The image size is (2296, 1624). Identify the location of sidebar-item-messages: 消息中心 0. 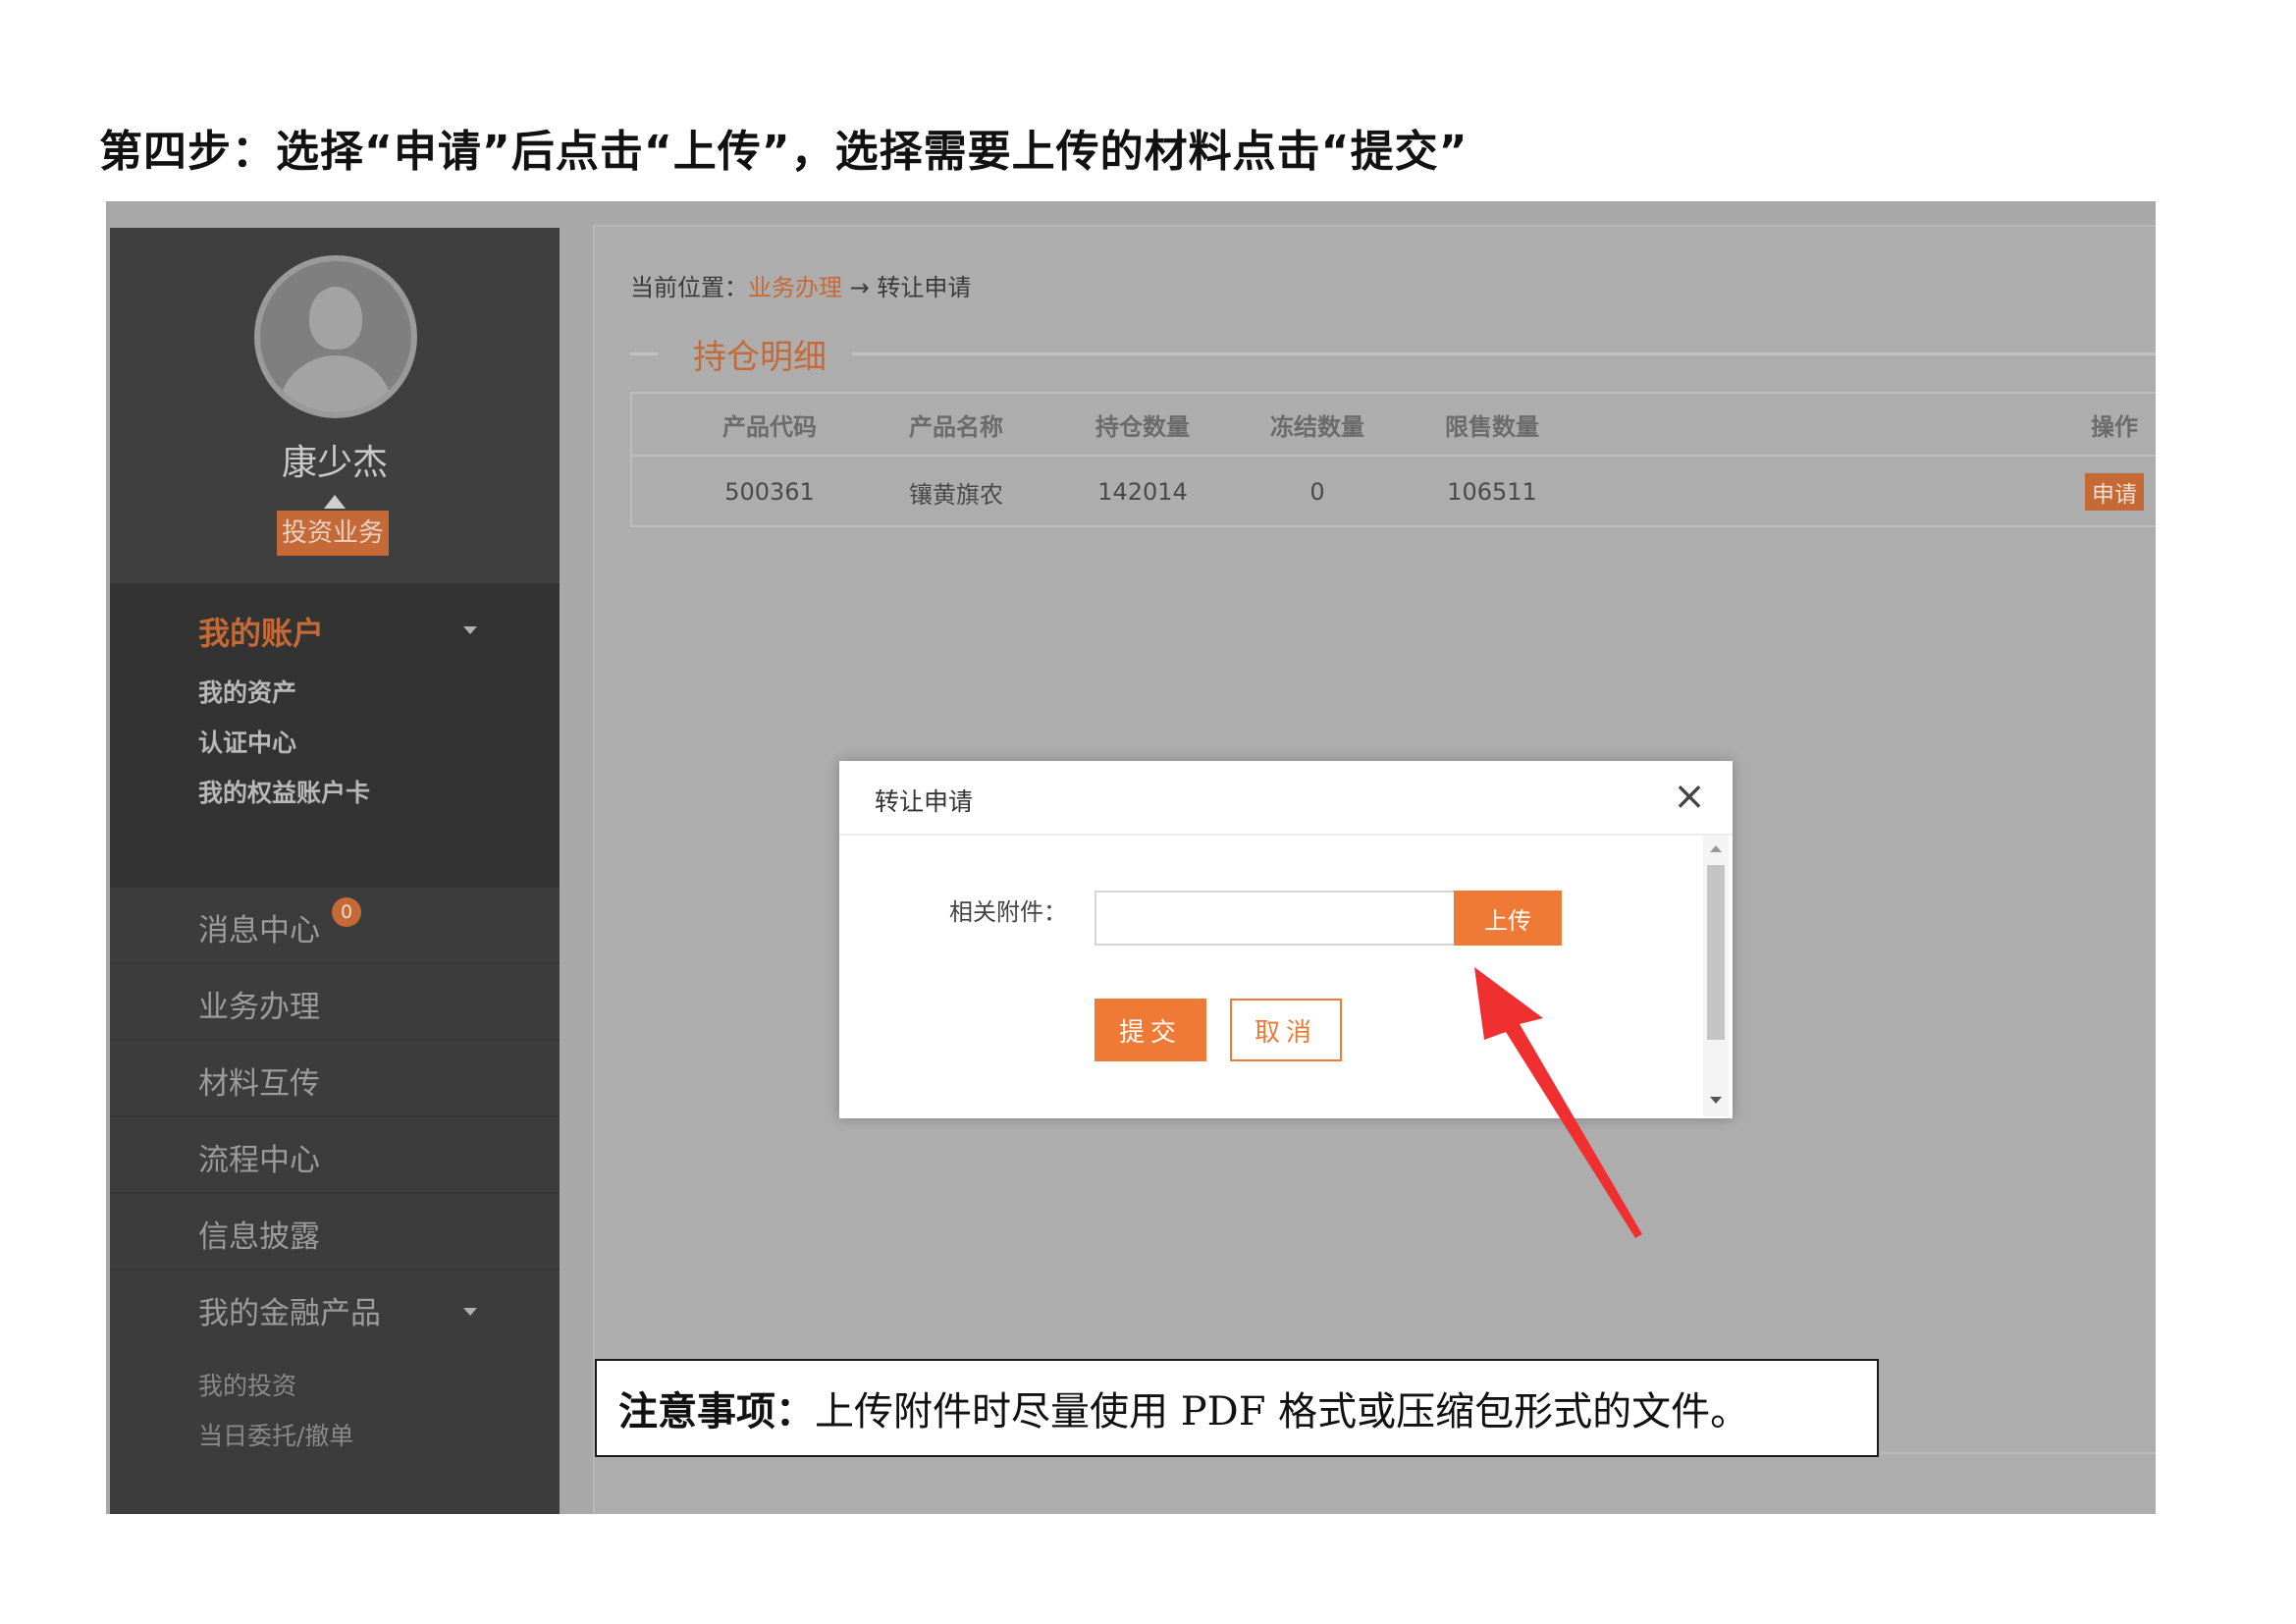
(335, 926).